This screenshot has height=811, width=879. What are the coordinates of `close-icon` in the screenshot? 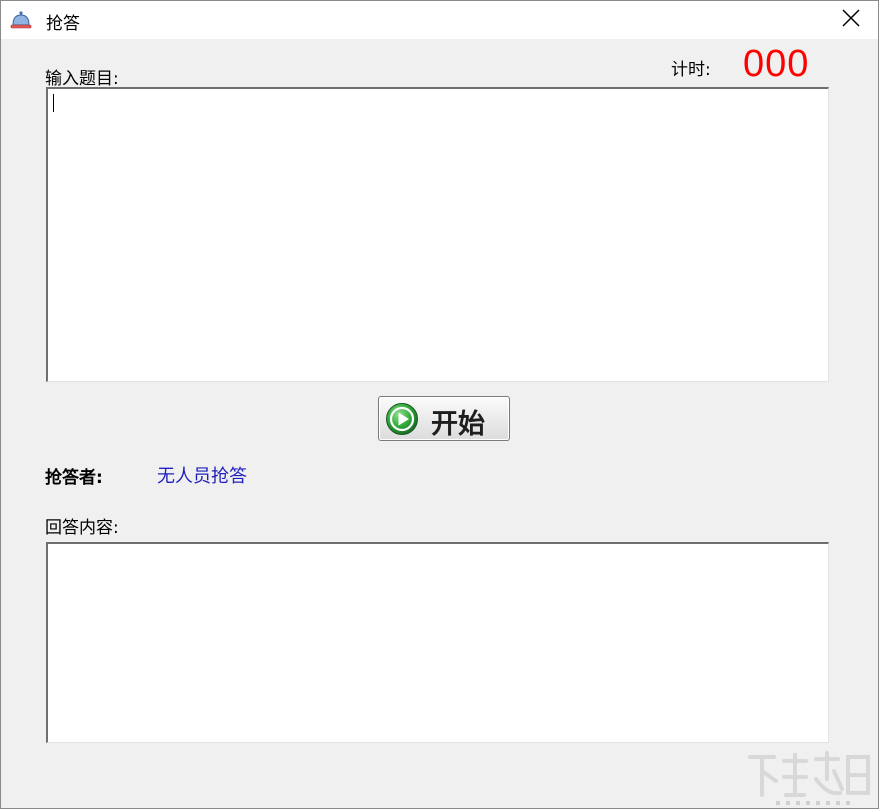 It's located at (850, 20).